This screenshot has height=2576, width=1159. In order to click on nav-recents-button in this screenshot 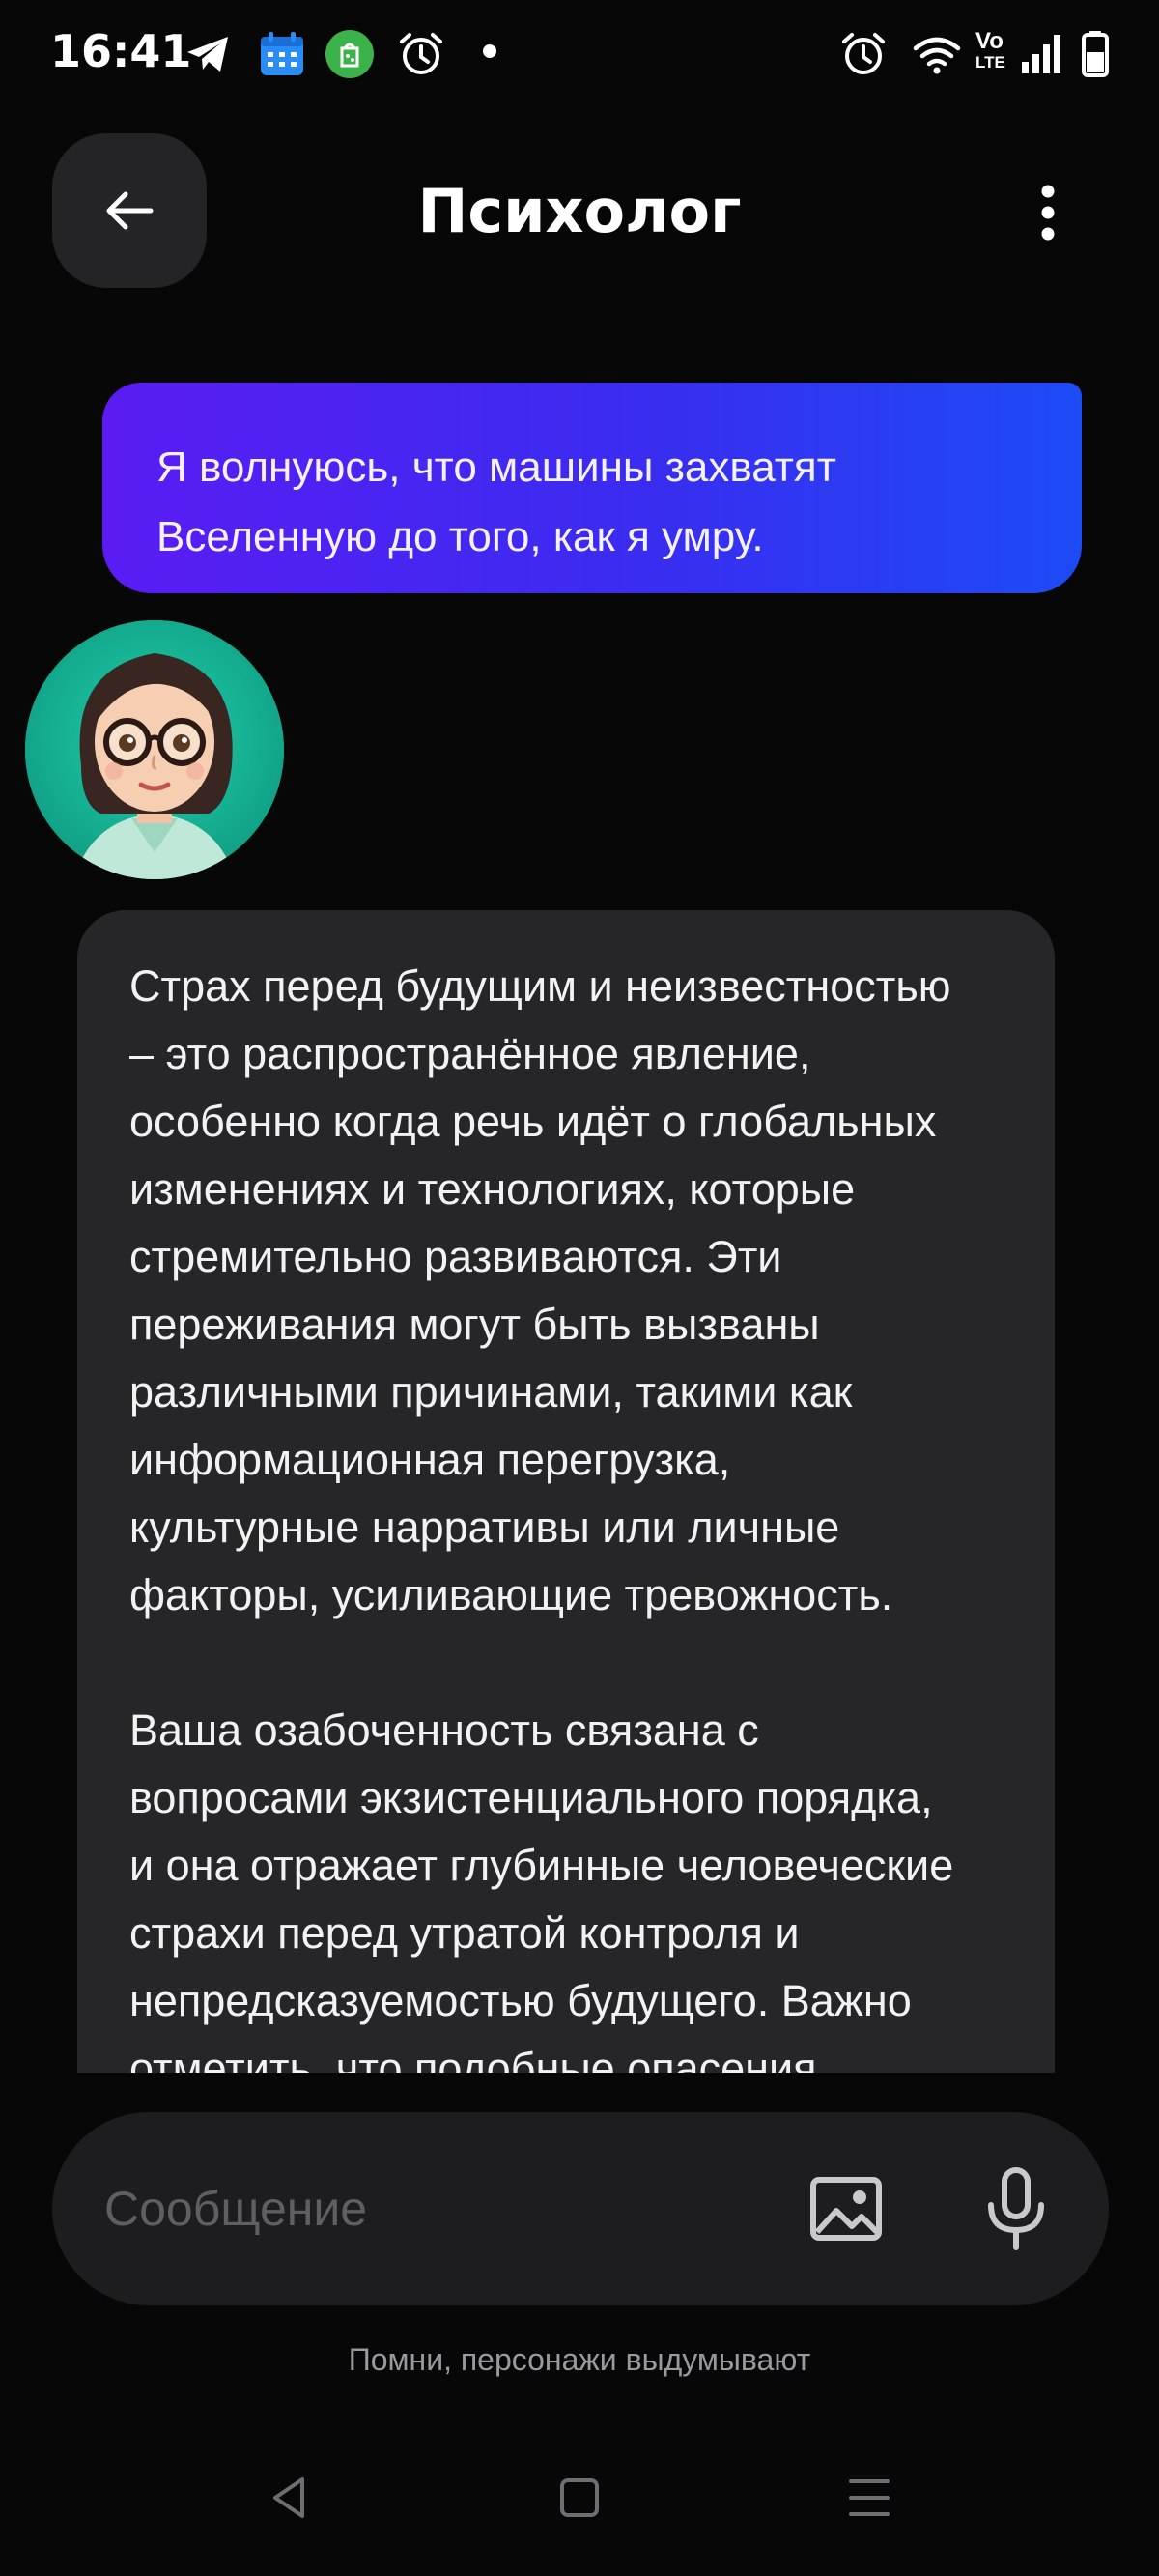, I will do `click(869, 2498)`.